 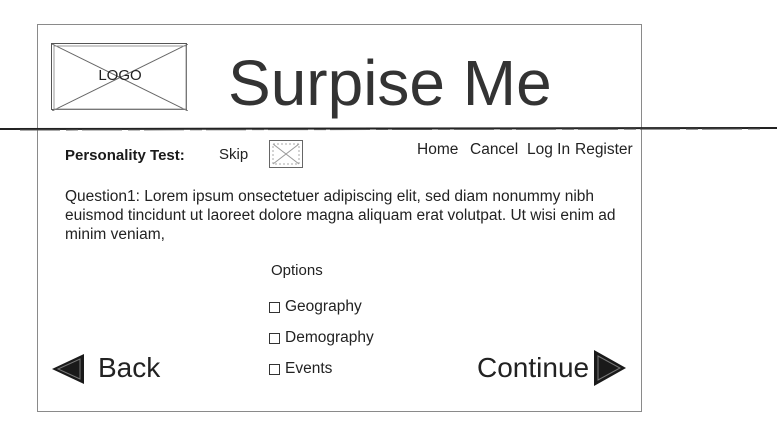 I want to click on nav-register: Register, so click(x=604, y=150).